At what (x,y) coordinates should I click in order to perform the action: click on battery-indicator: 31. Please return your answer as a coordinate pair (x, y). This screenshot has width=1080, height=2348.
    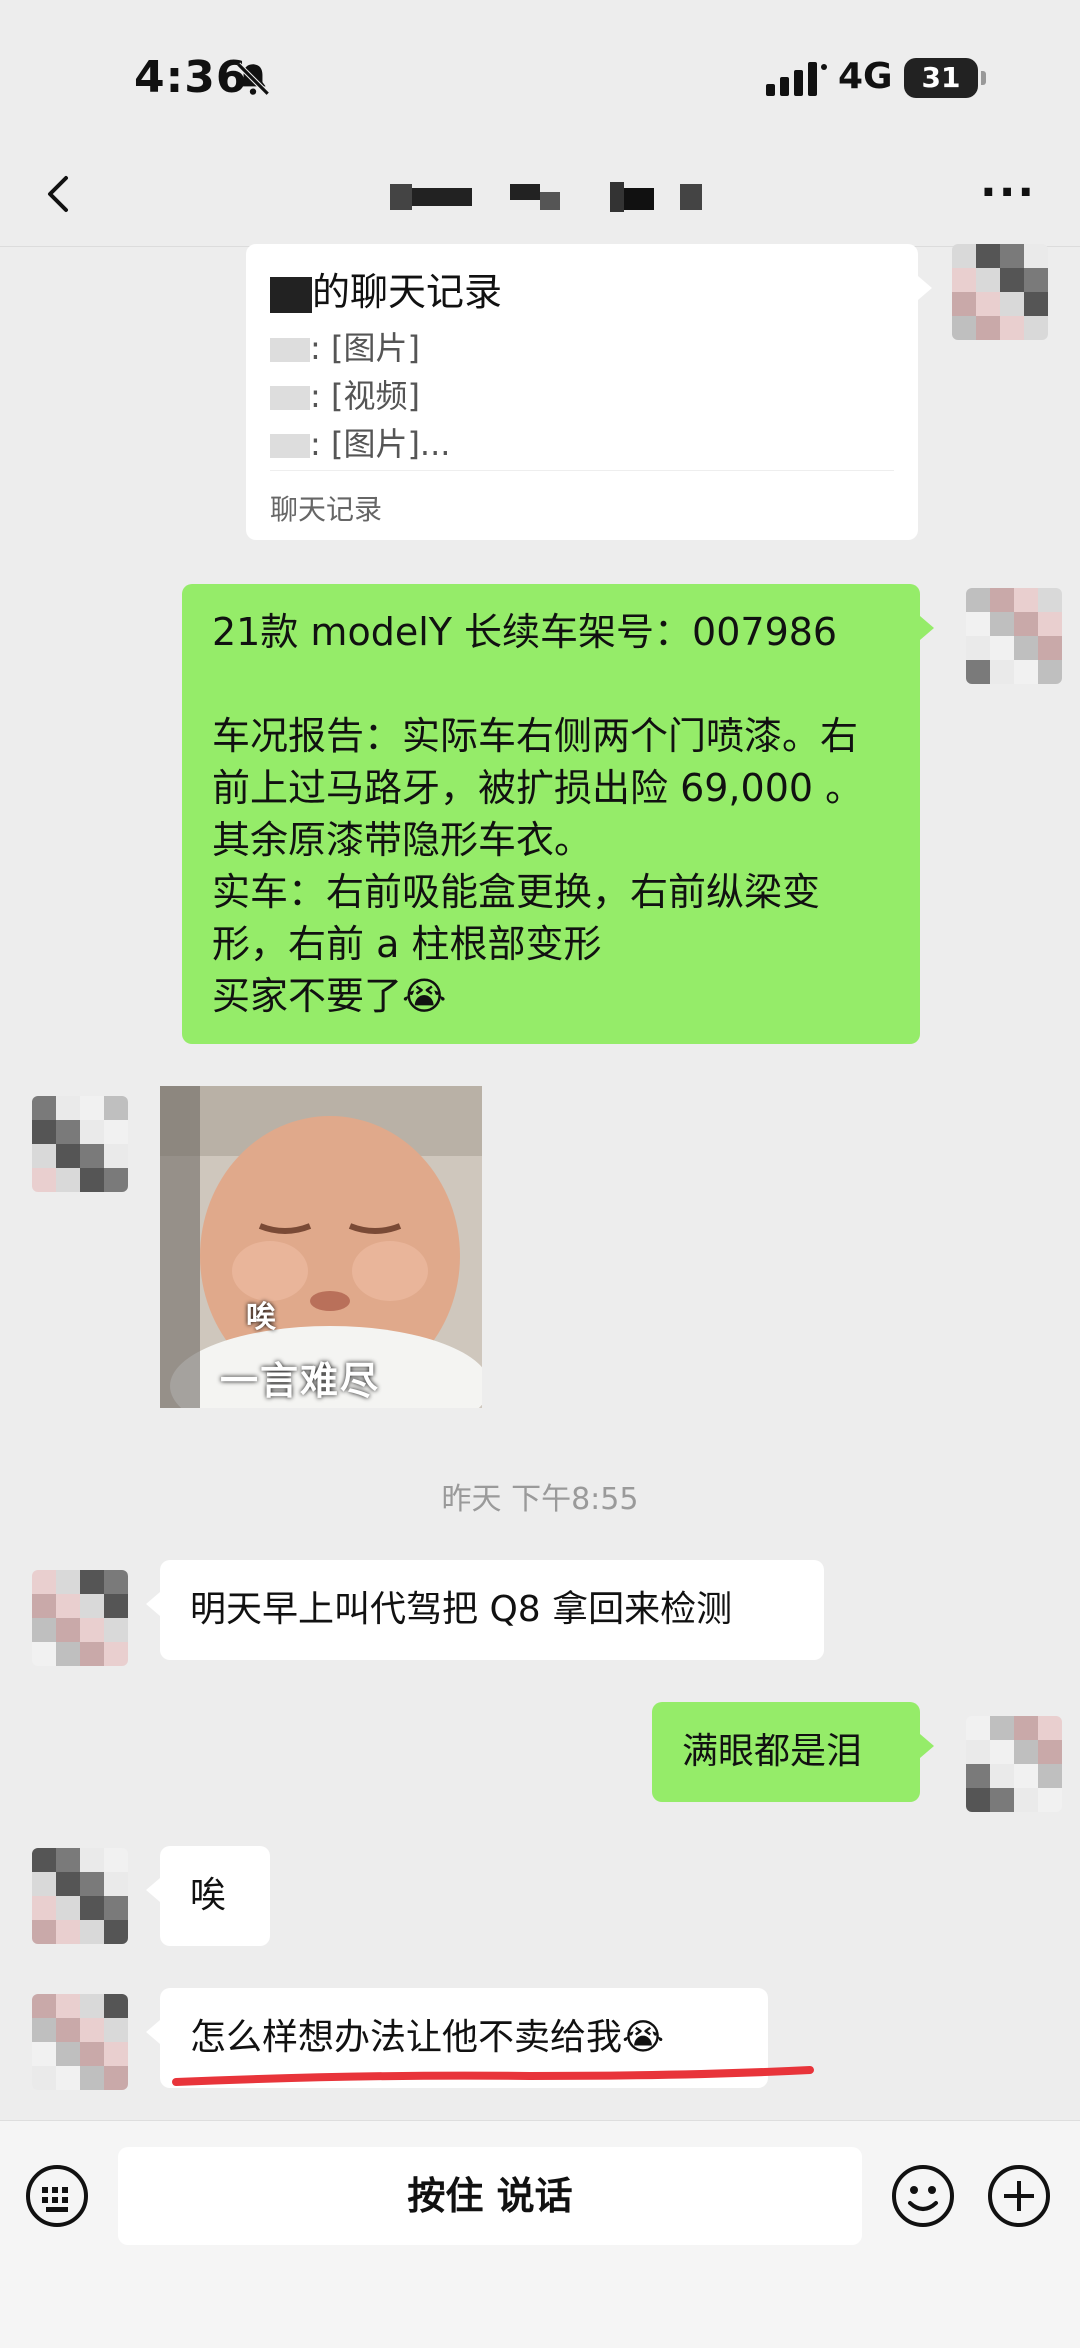
    Looking at the image, I should click on (945, 78).